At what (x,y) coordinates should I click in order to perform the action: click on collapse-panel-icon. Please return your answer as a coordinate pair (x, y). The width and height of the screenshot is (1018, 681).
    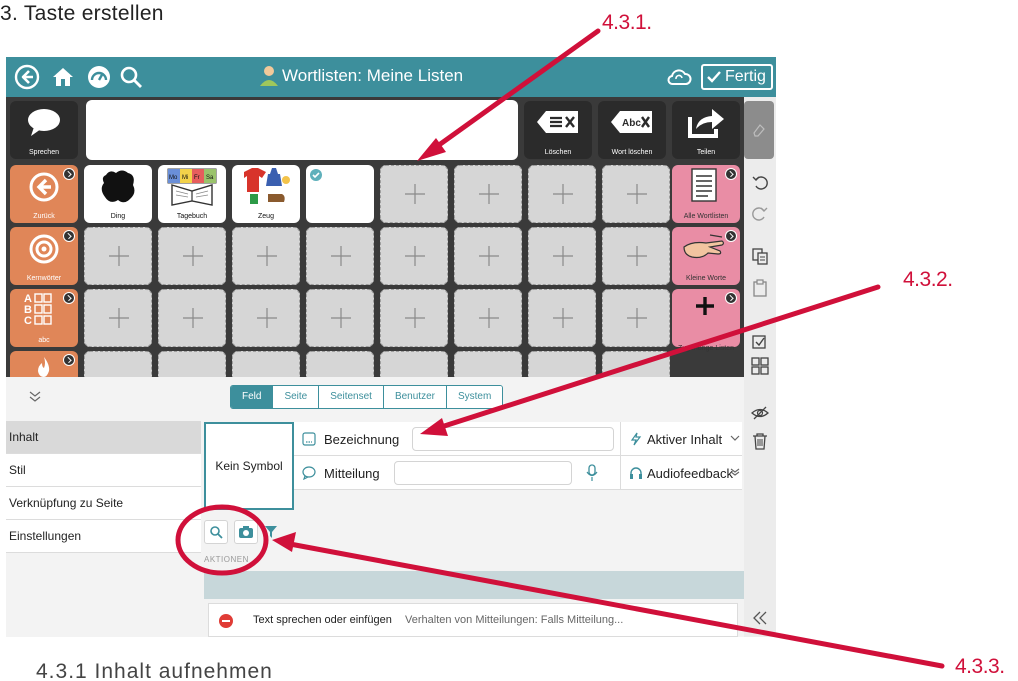
    Looking at the image, I should click on (35, 397).